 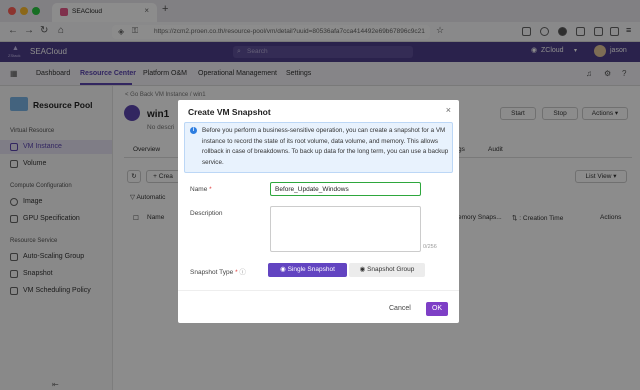 What do you see at coordinates (212, 272) in the screenshot?
I see `snapshot-type-label-text: Snapshot Type` at bounding box center [212, 272].